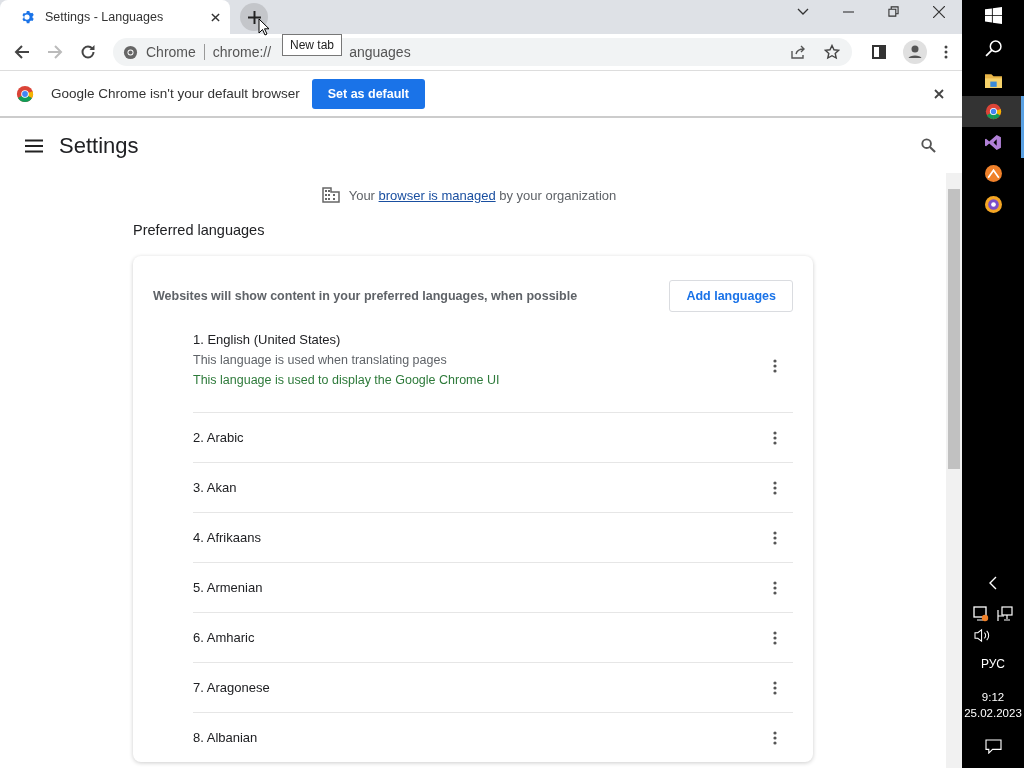  I want to click on menu-dots-icon, so click(946, 52).